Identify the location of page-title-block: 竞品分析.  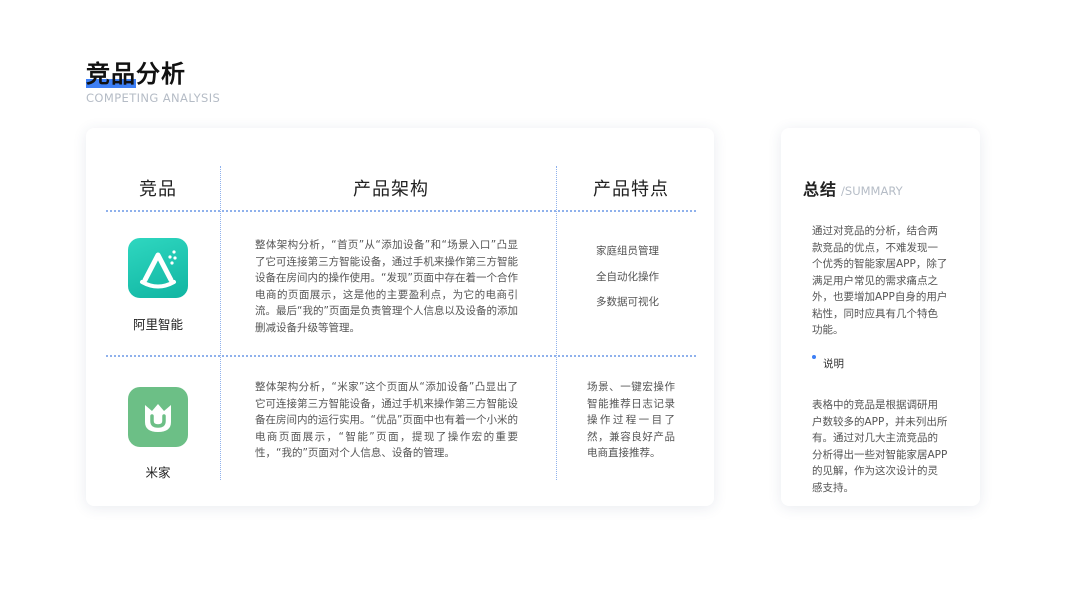
(136, 74).